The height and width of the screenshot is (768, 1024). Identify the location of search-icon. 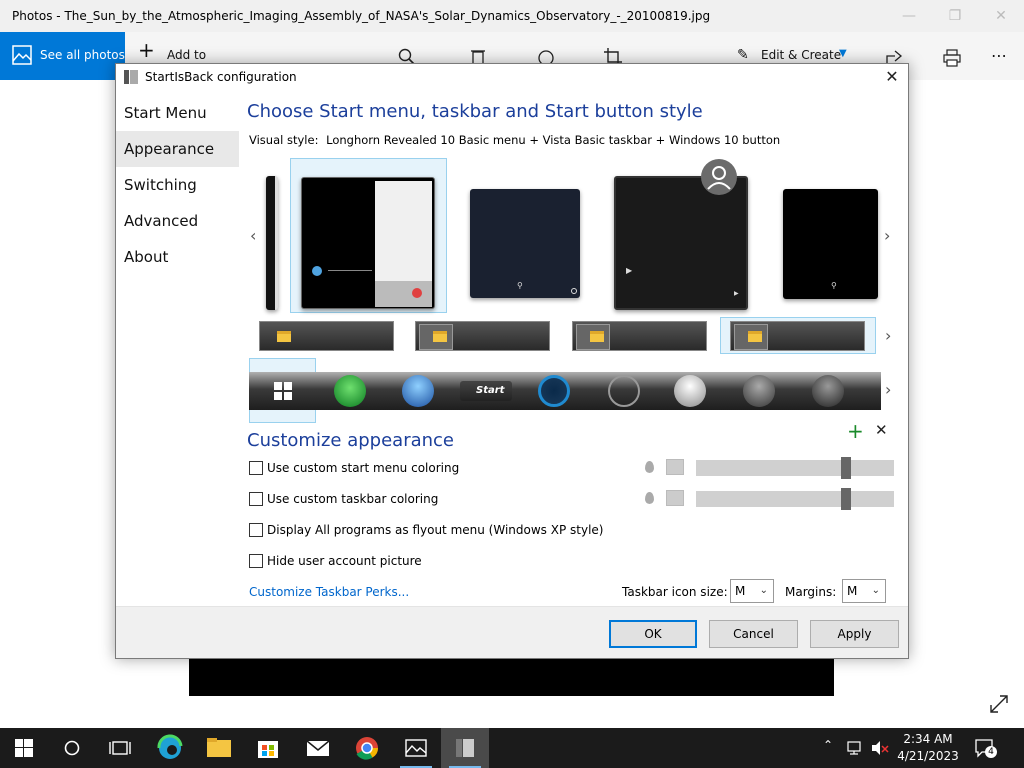
(72, 748).